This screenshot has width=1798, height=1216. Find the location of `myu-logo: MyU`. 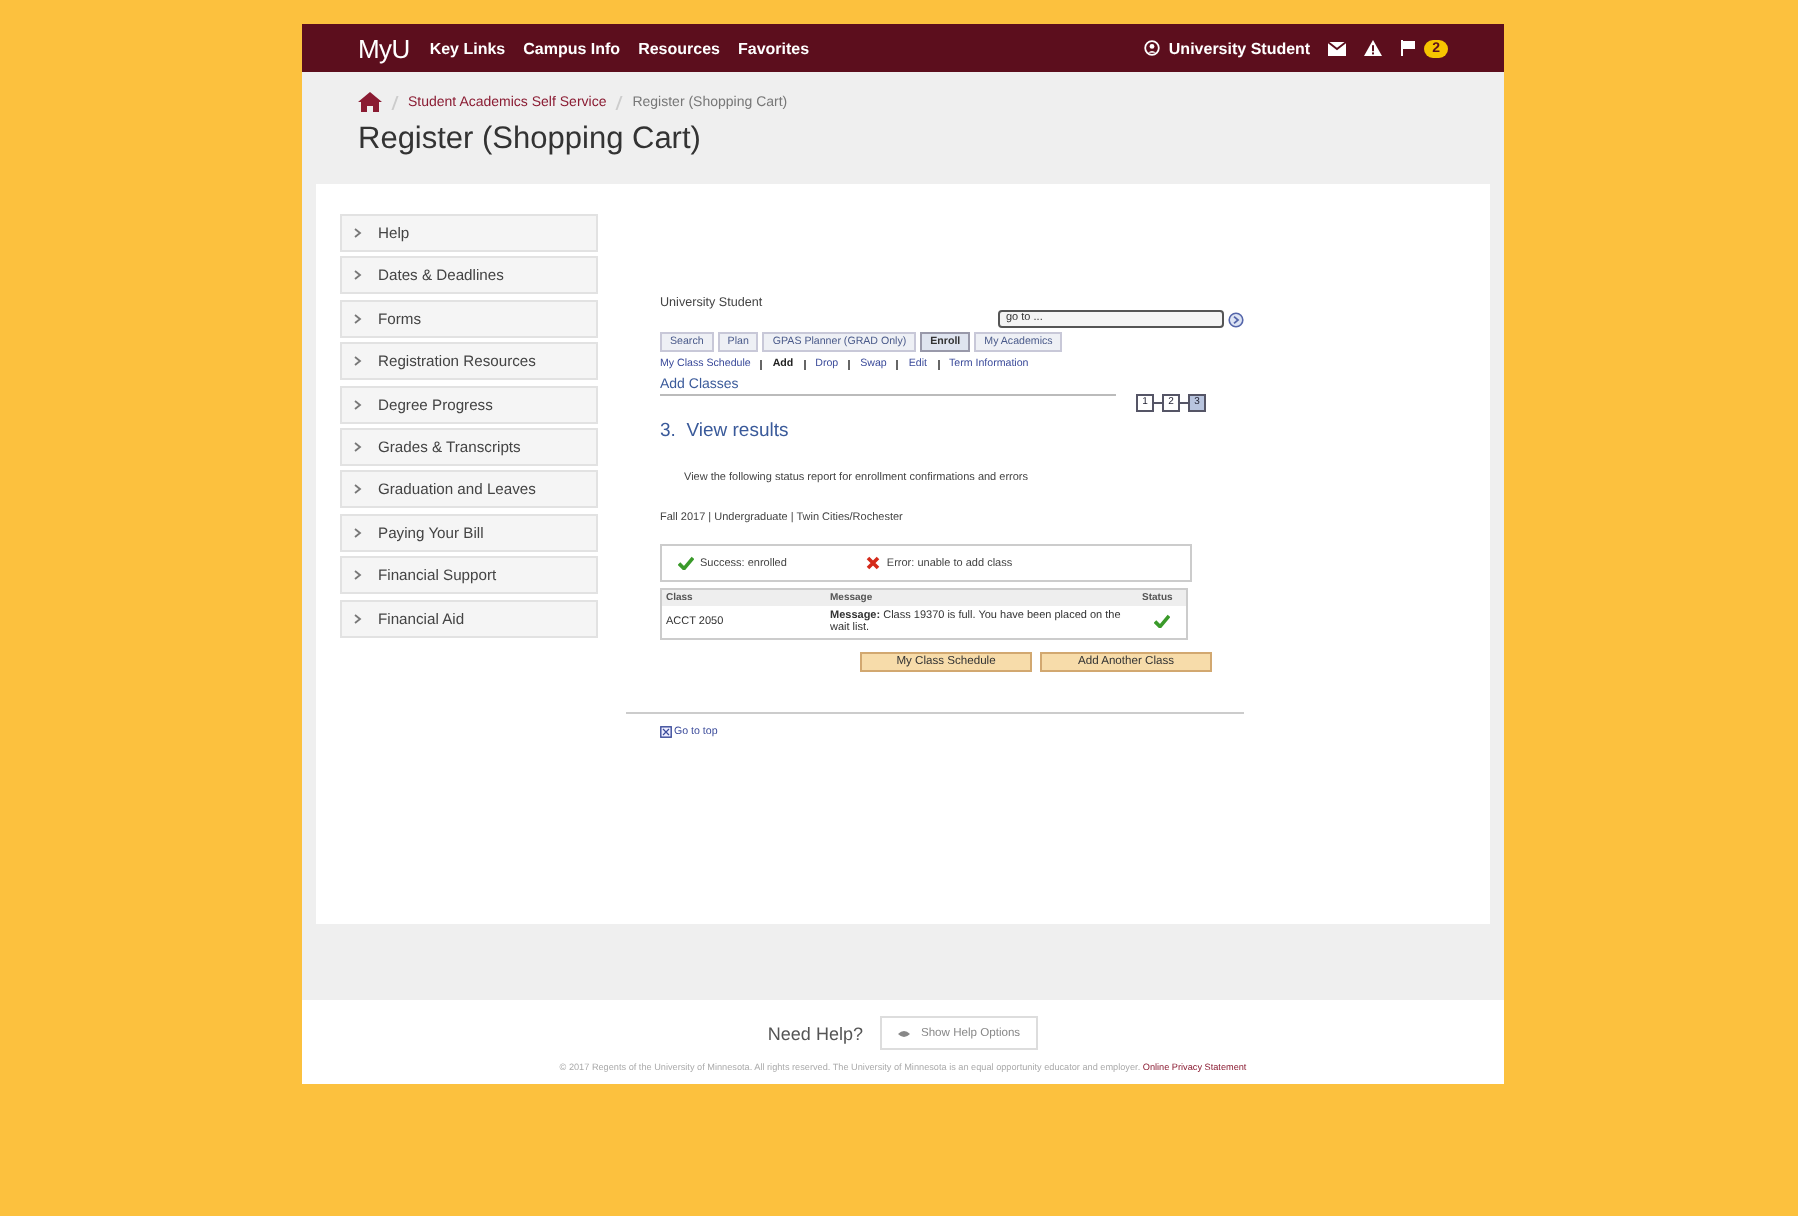

myu-logo: MyU is located at coordinates (384, 48).